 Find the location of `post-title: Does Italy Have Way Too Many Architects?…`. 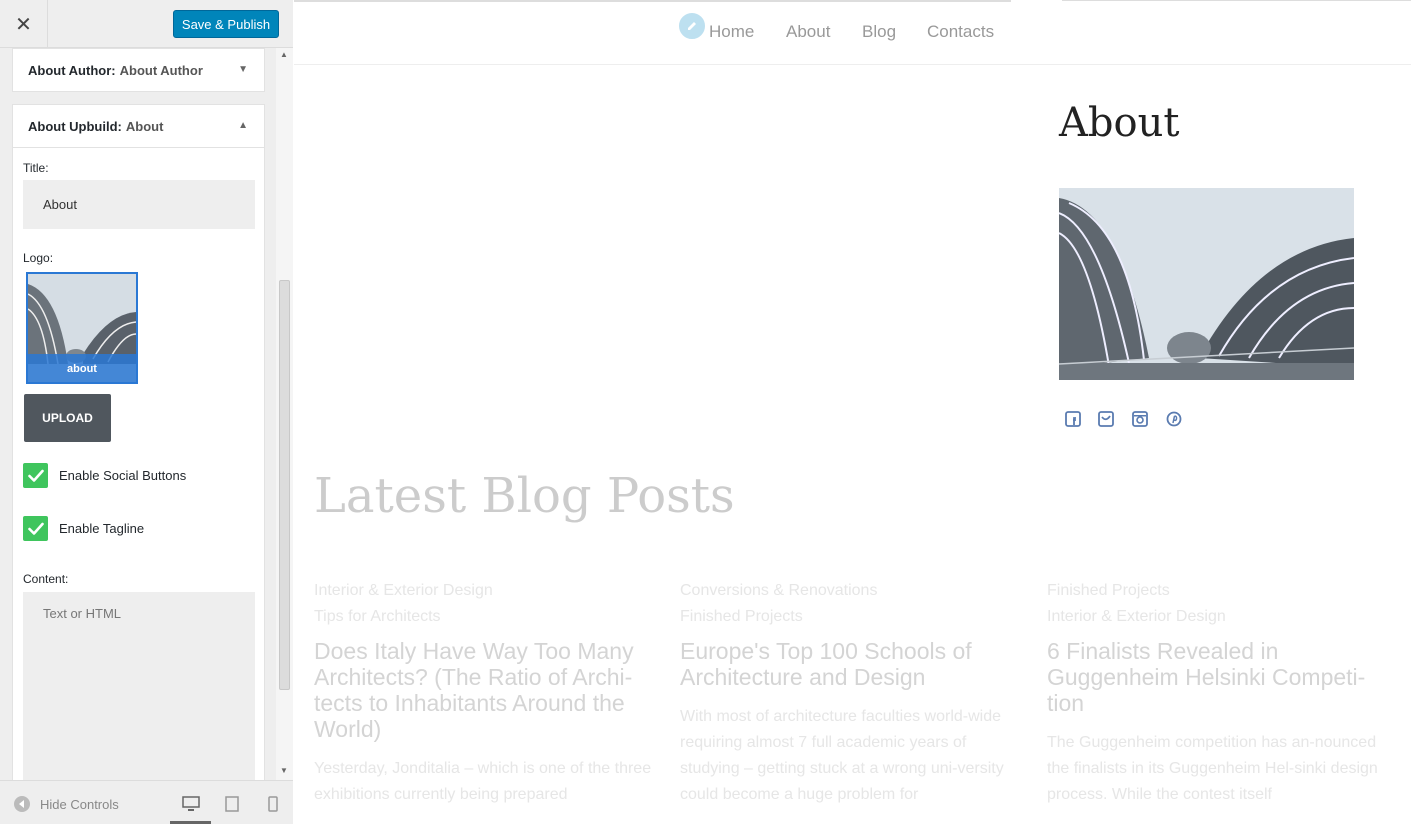

post-title: Does Italy Have Way Too Many Architects?… is located at coordinates (484, 690).